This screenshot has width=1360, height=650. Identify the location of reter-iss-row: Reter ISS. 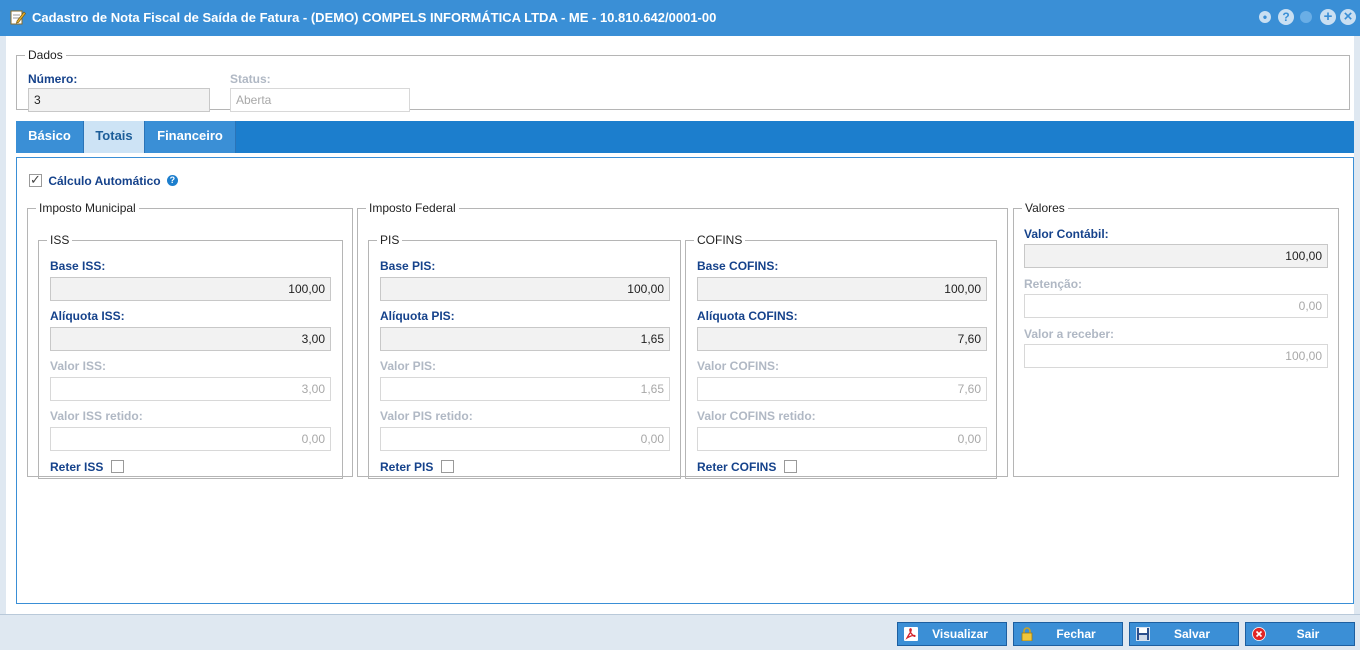
(87, 467).